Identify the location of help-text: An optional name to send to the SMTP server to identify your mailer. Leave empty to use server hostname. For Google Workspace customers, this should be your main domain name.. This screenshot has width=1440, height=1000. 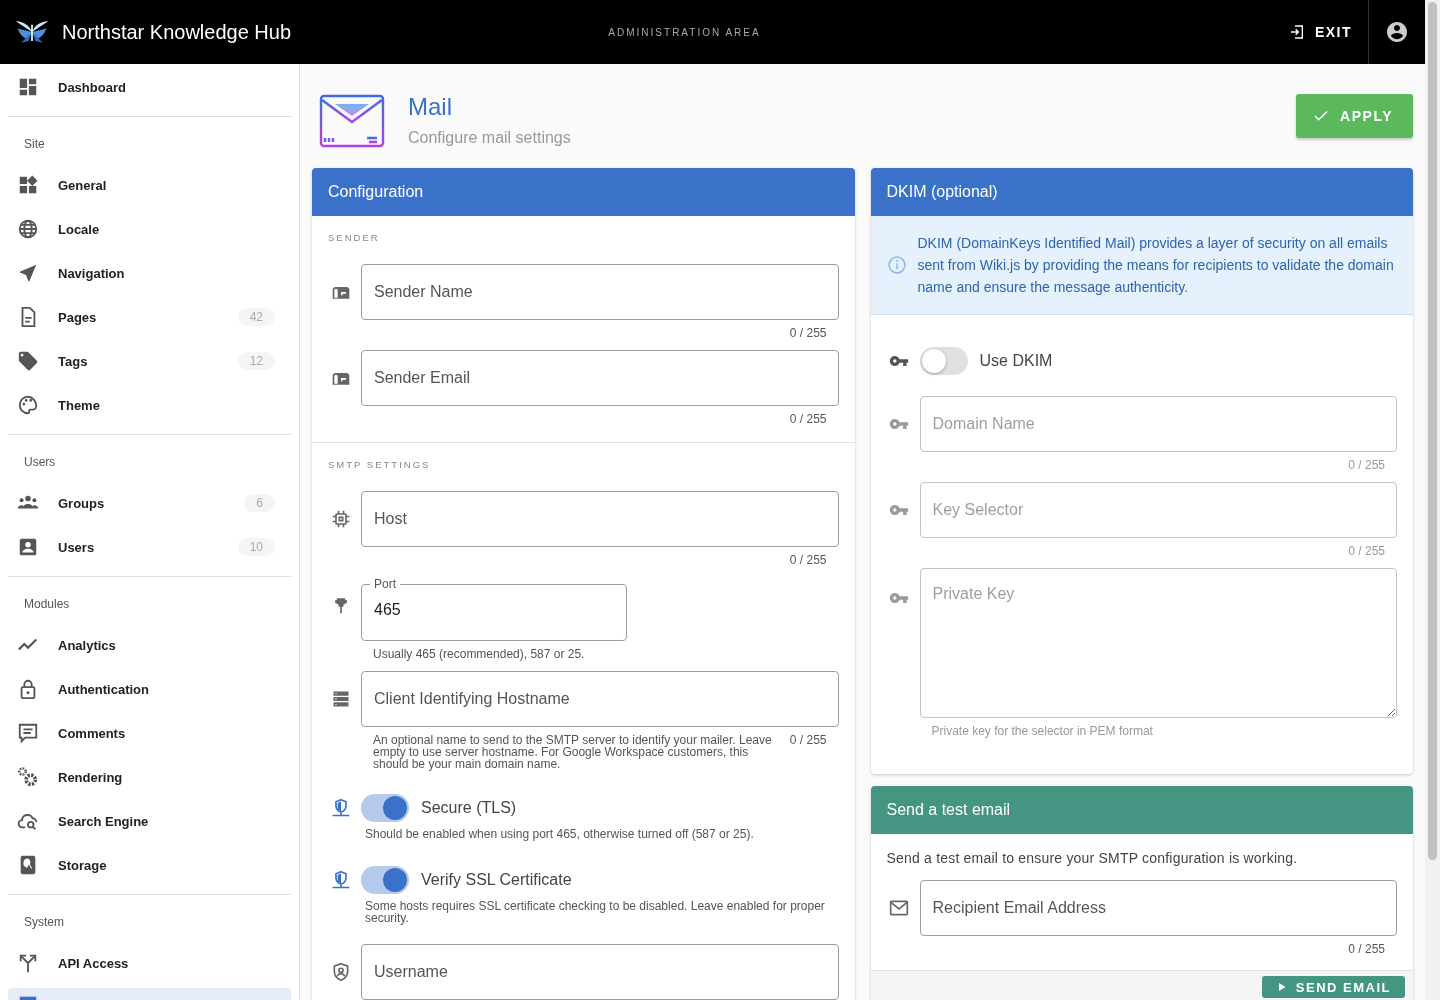
(573, 751).